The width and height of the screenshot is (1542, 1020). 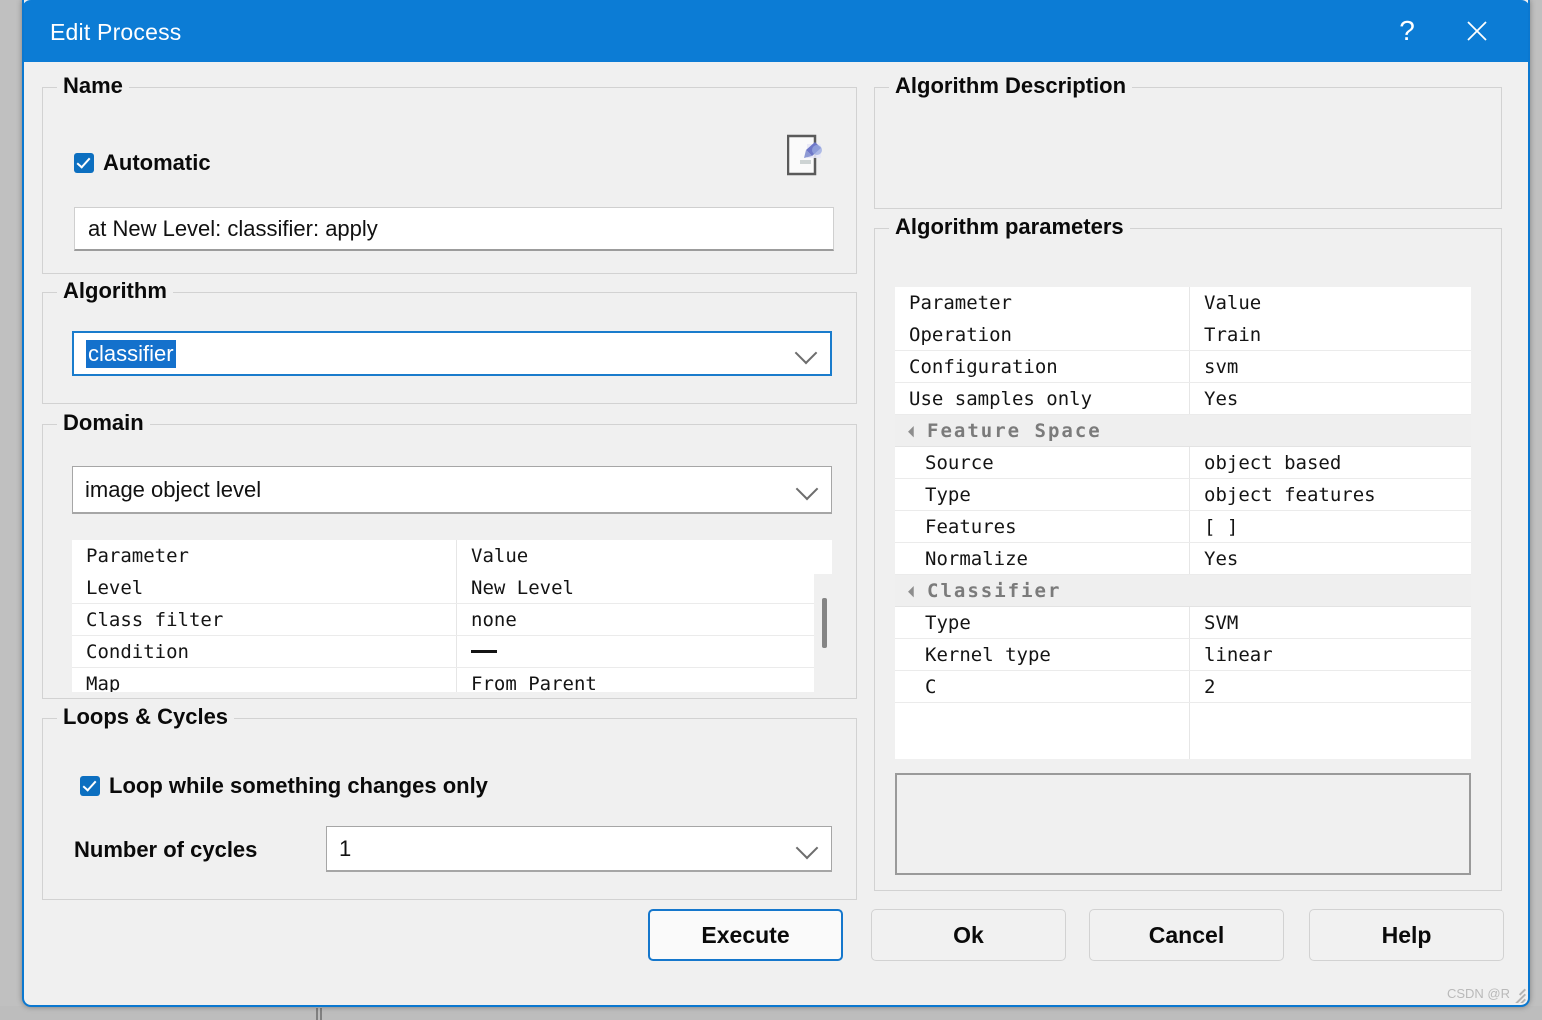 I want to click on table-row: Source object based, so click(x=1183, y=463).